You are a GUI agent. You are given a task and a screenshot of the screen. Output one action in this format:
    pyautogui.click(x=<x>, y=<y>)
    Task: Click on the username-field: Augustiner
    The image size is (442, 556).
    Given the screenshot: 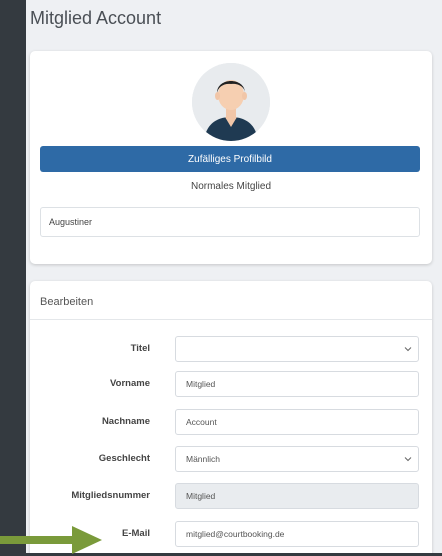 What is the action you would take?
    pyautogui.click(x=230, y=222)
    